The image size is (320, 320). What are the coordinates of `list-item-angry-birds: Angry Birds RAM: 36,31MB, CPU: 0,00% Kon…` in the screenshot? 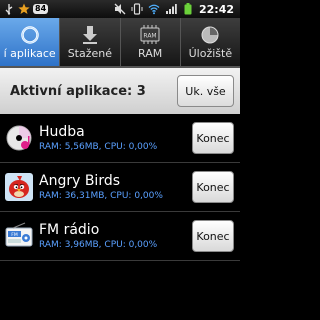 It's located at (120, 187).